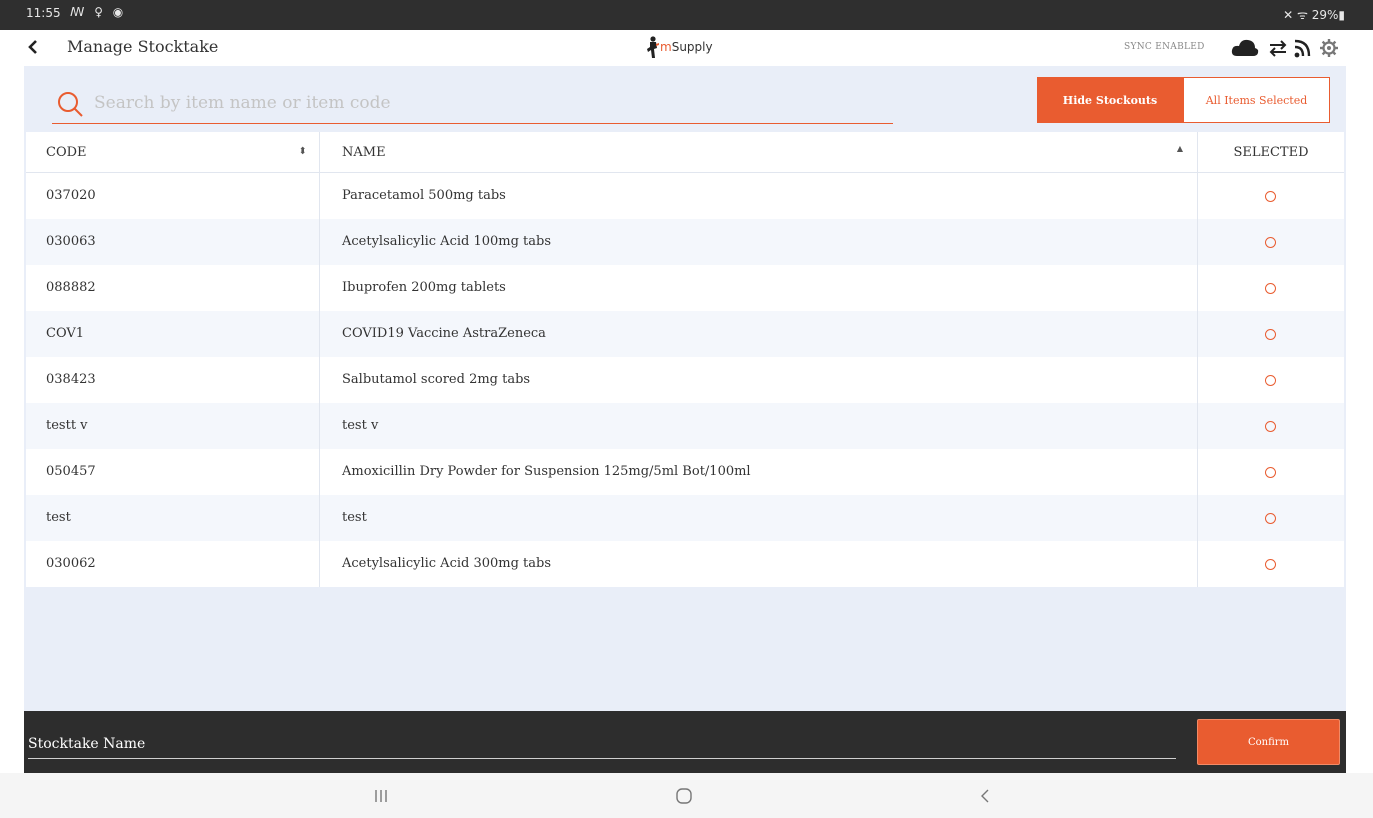 This screenshot has height=818, width=1373. I want to click on table-row: testt v test v, so click(685, 426).